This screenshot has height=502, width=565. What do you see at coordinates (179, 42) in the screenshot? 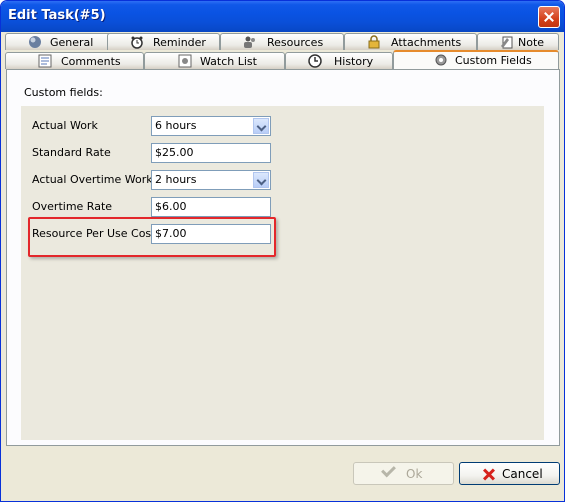
I see `tab-reminder-label: Reminder` at bounding box center [179, 42].